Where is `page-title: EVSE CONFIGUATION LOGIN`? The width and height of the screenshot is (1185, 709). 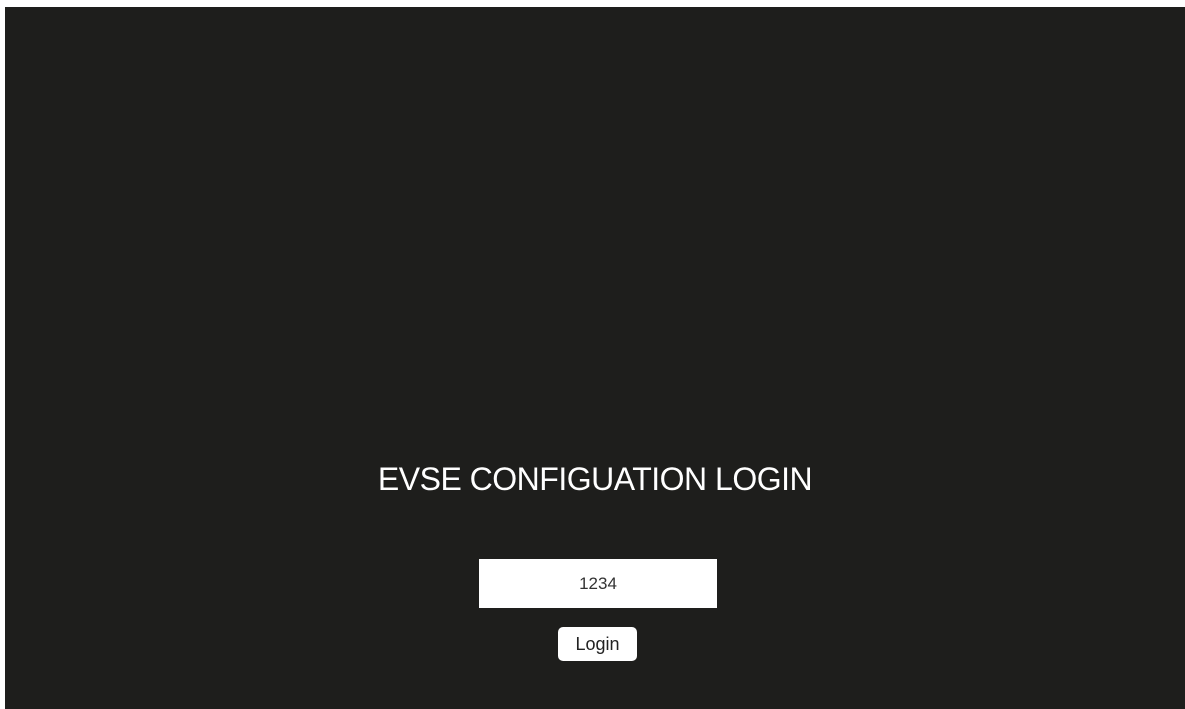 page-title: EVSE CONFIGUATION LOGIN is located at coordinates (595, 479).